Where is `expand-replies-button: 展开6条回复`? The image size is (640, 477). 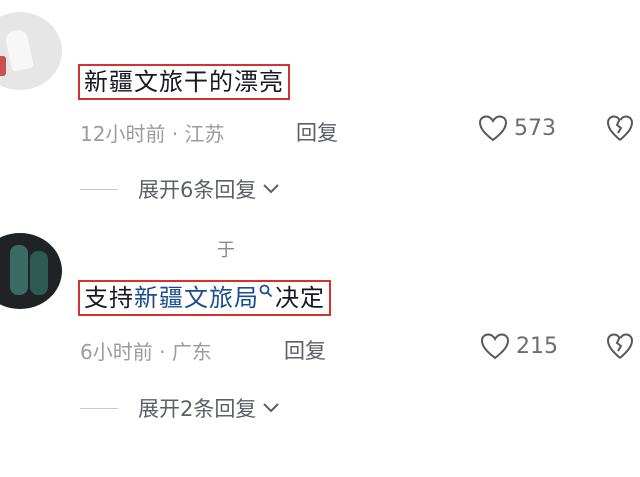
expand-replies-button: 展开6条回复 is located at coordinates (180, 189).